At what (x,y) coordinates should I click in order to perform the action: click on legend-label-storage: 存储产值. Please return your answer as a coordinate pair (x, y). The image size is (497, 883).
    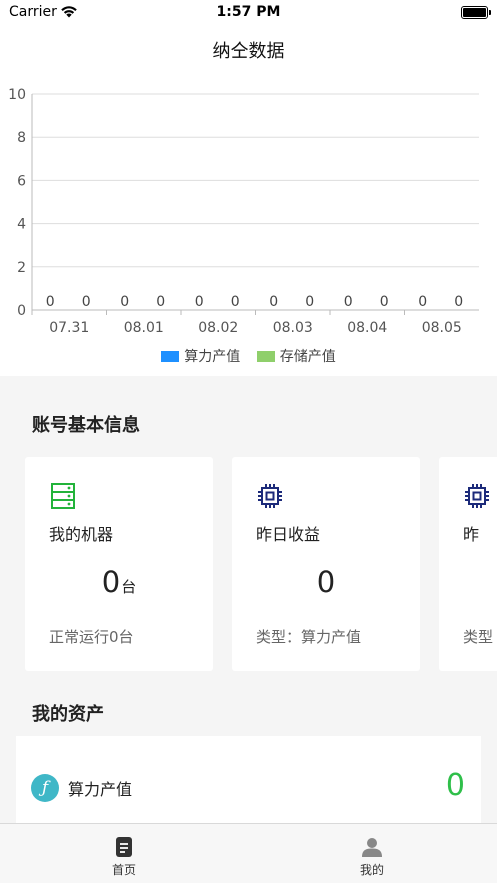
    Looking at the image, I should click on (307, 357).